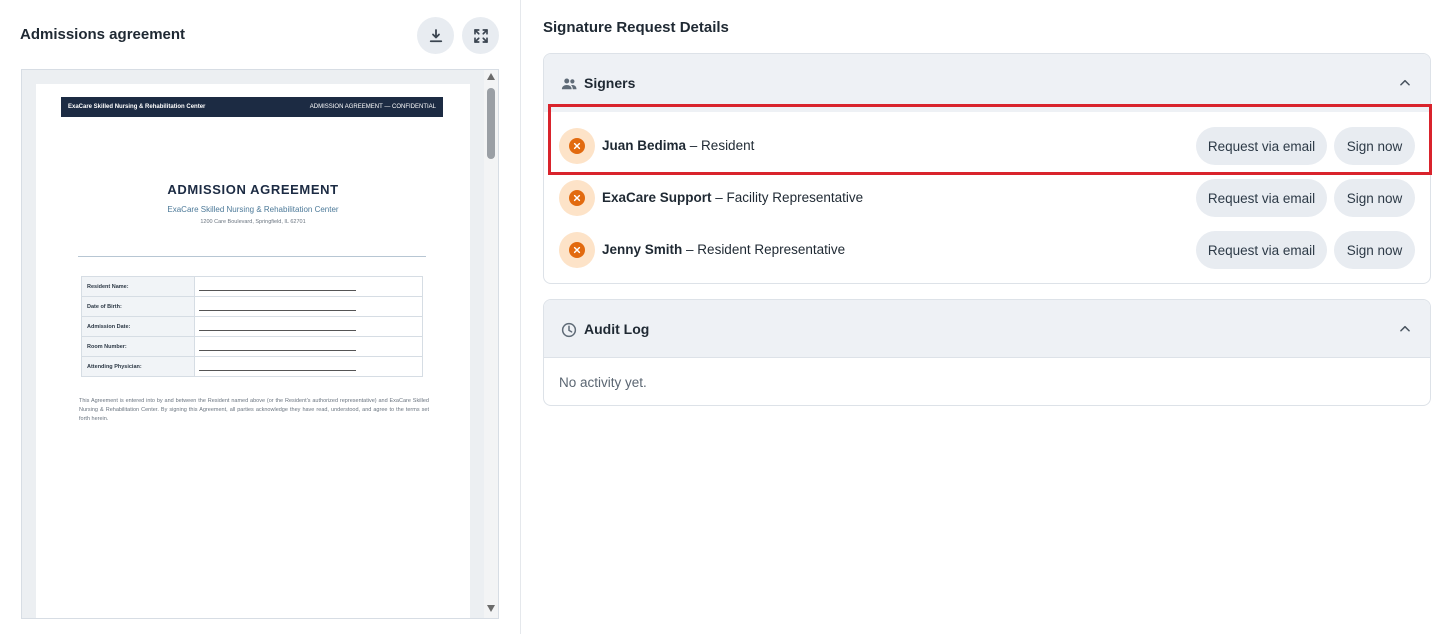  I want to click on signer-name: Juan Bedima, so click(644, 145).